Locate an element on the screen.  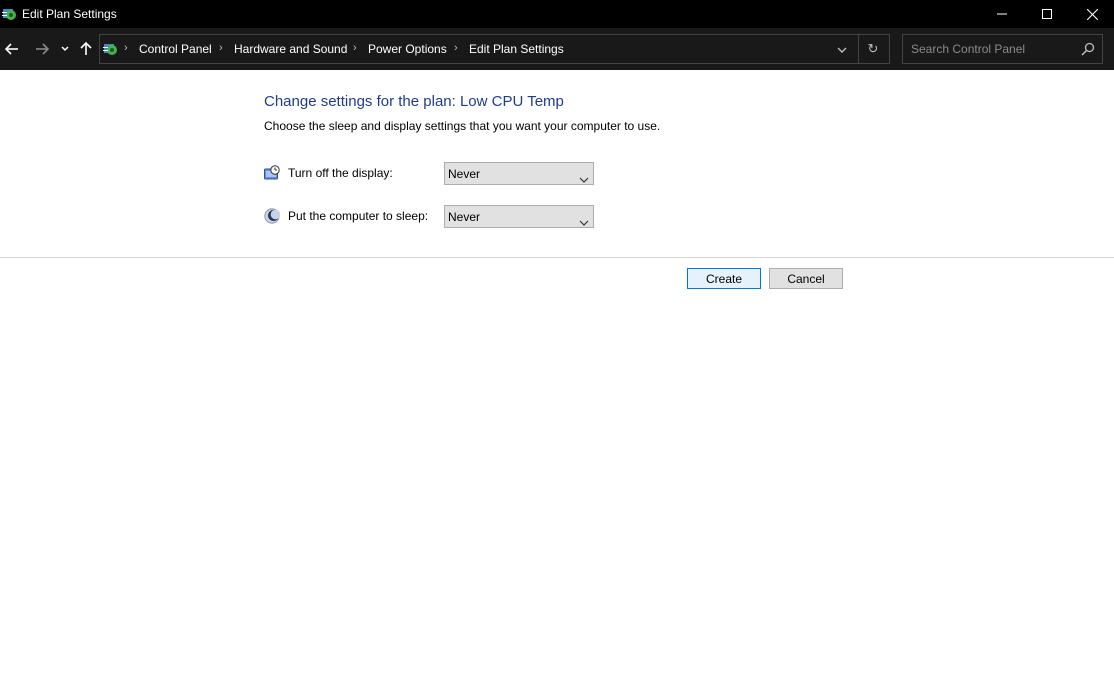
maximize-button is located at coordinates (1047, 14).